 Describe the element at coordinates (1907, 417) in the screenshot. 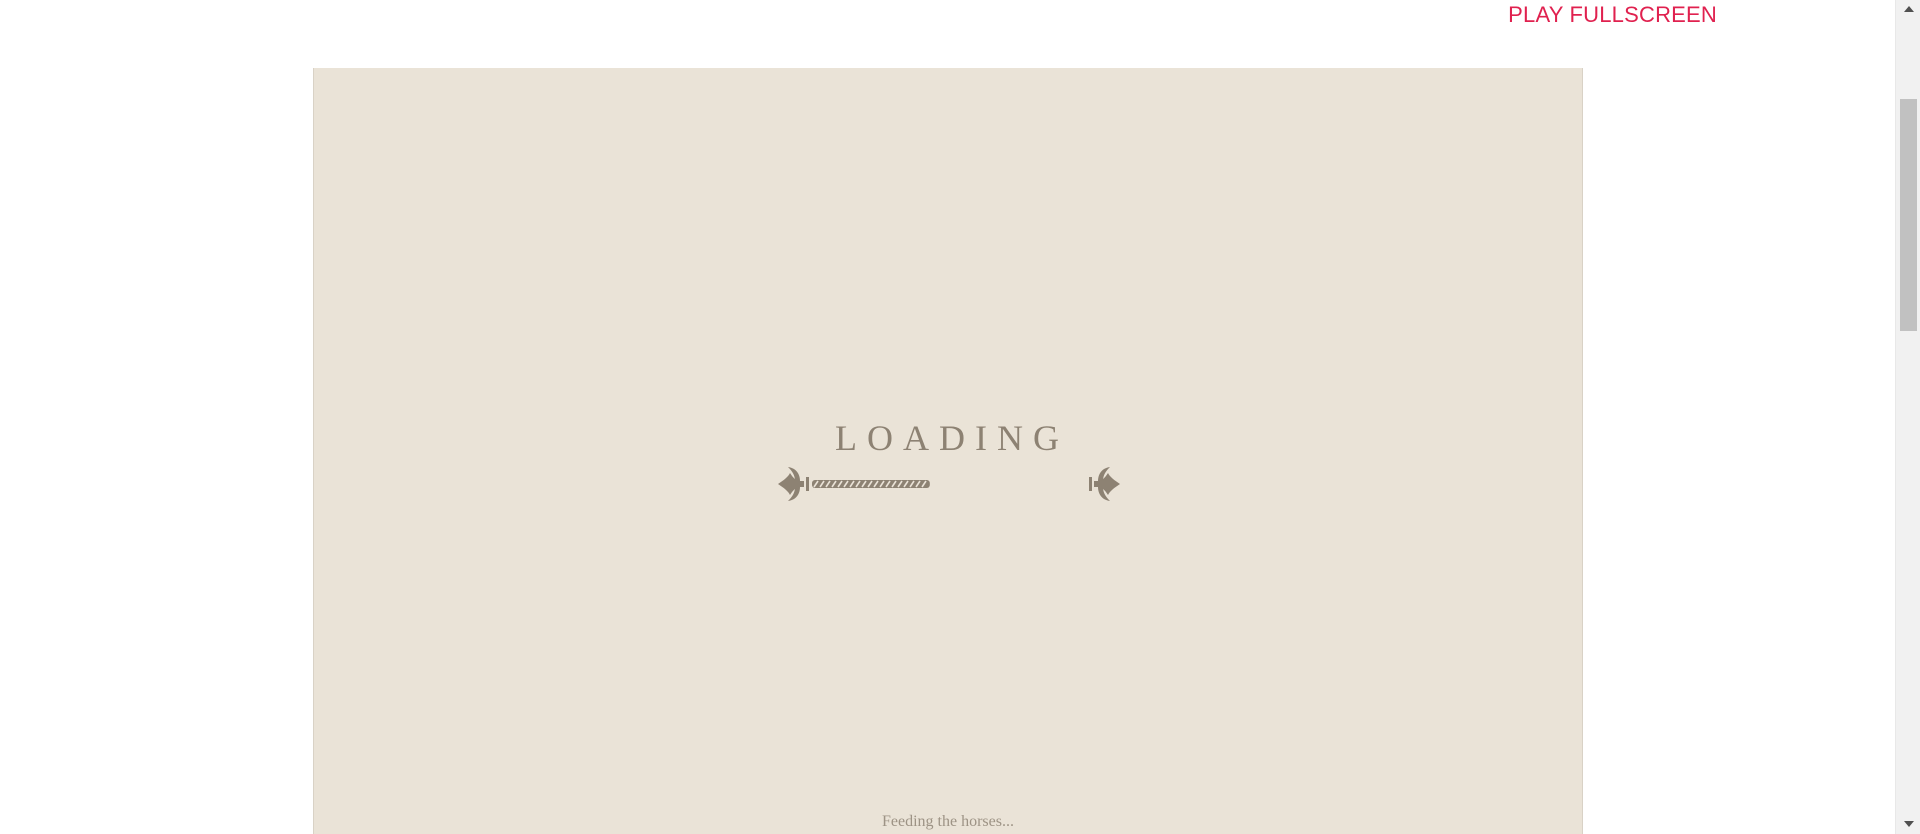

I see `vertical-scrollbar` at that location.